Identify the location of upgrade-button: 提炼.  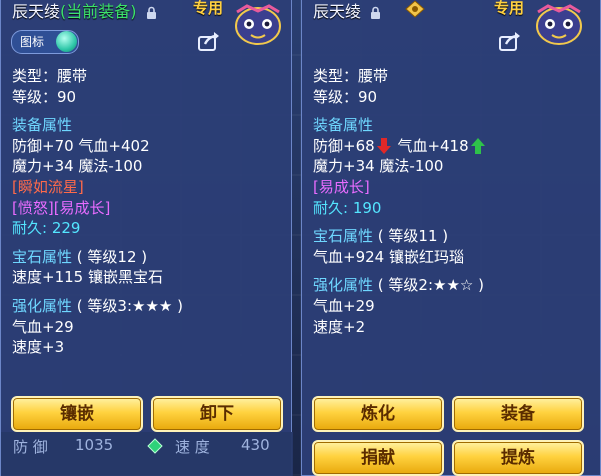
(518, 458).